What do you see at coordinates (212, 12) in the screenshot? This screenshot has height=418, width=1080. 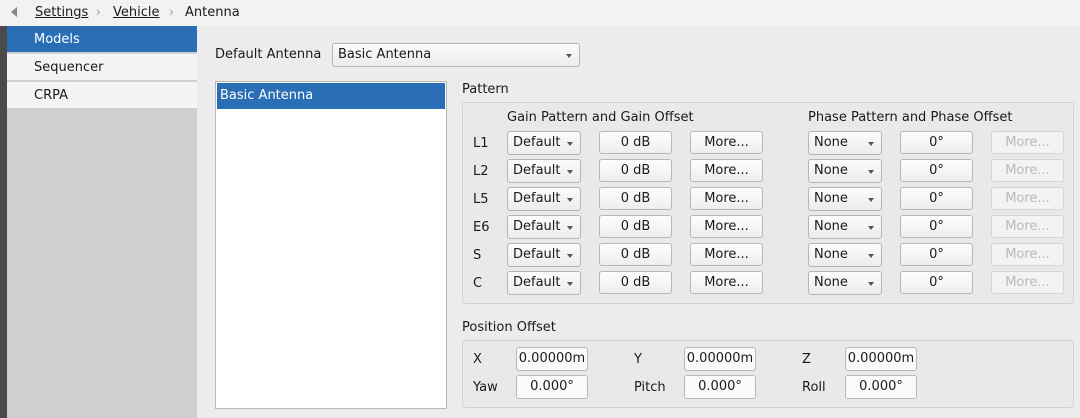 I see `breadcrumb-antenna: Antenna` at bounding box center [212, 12].